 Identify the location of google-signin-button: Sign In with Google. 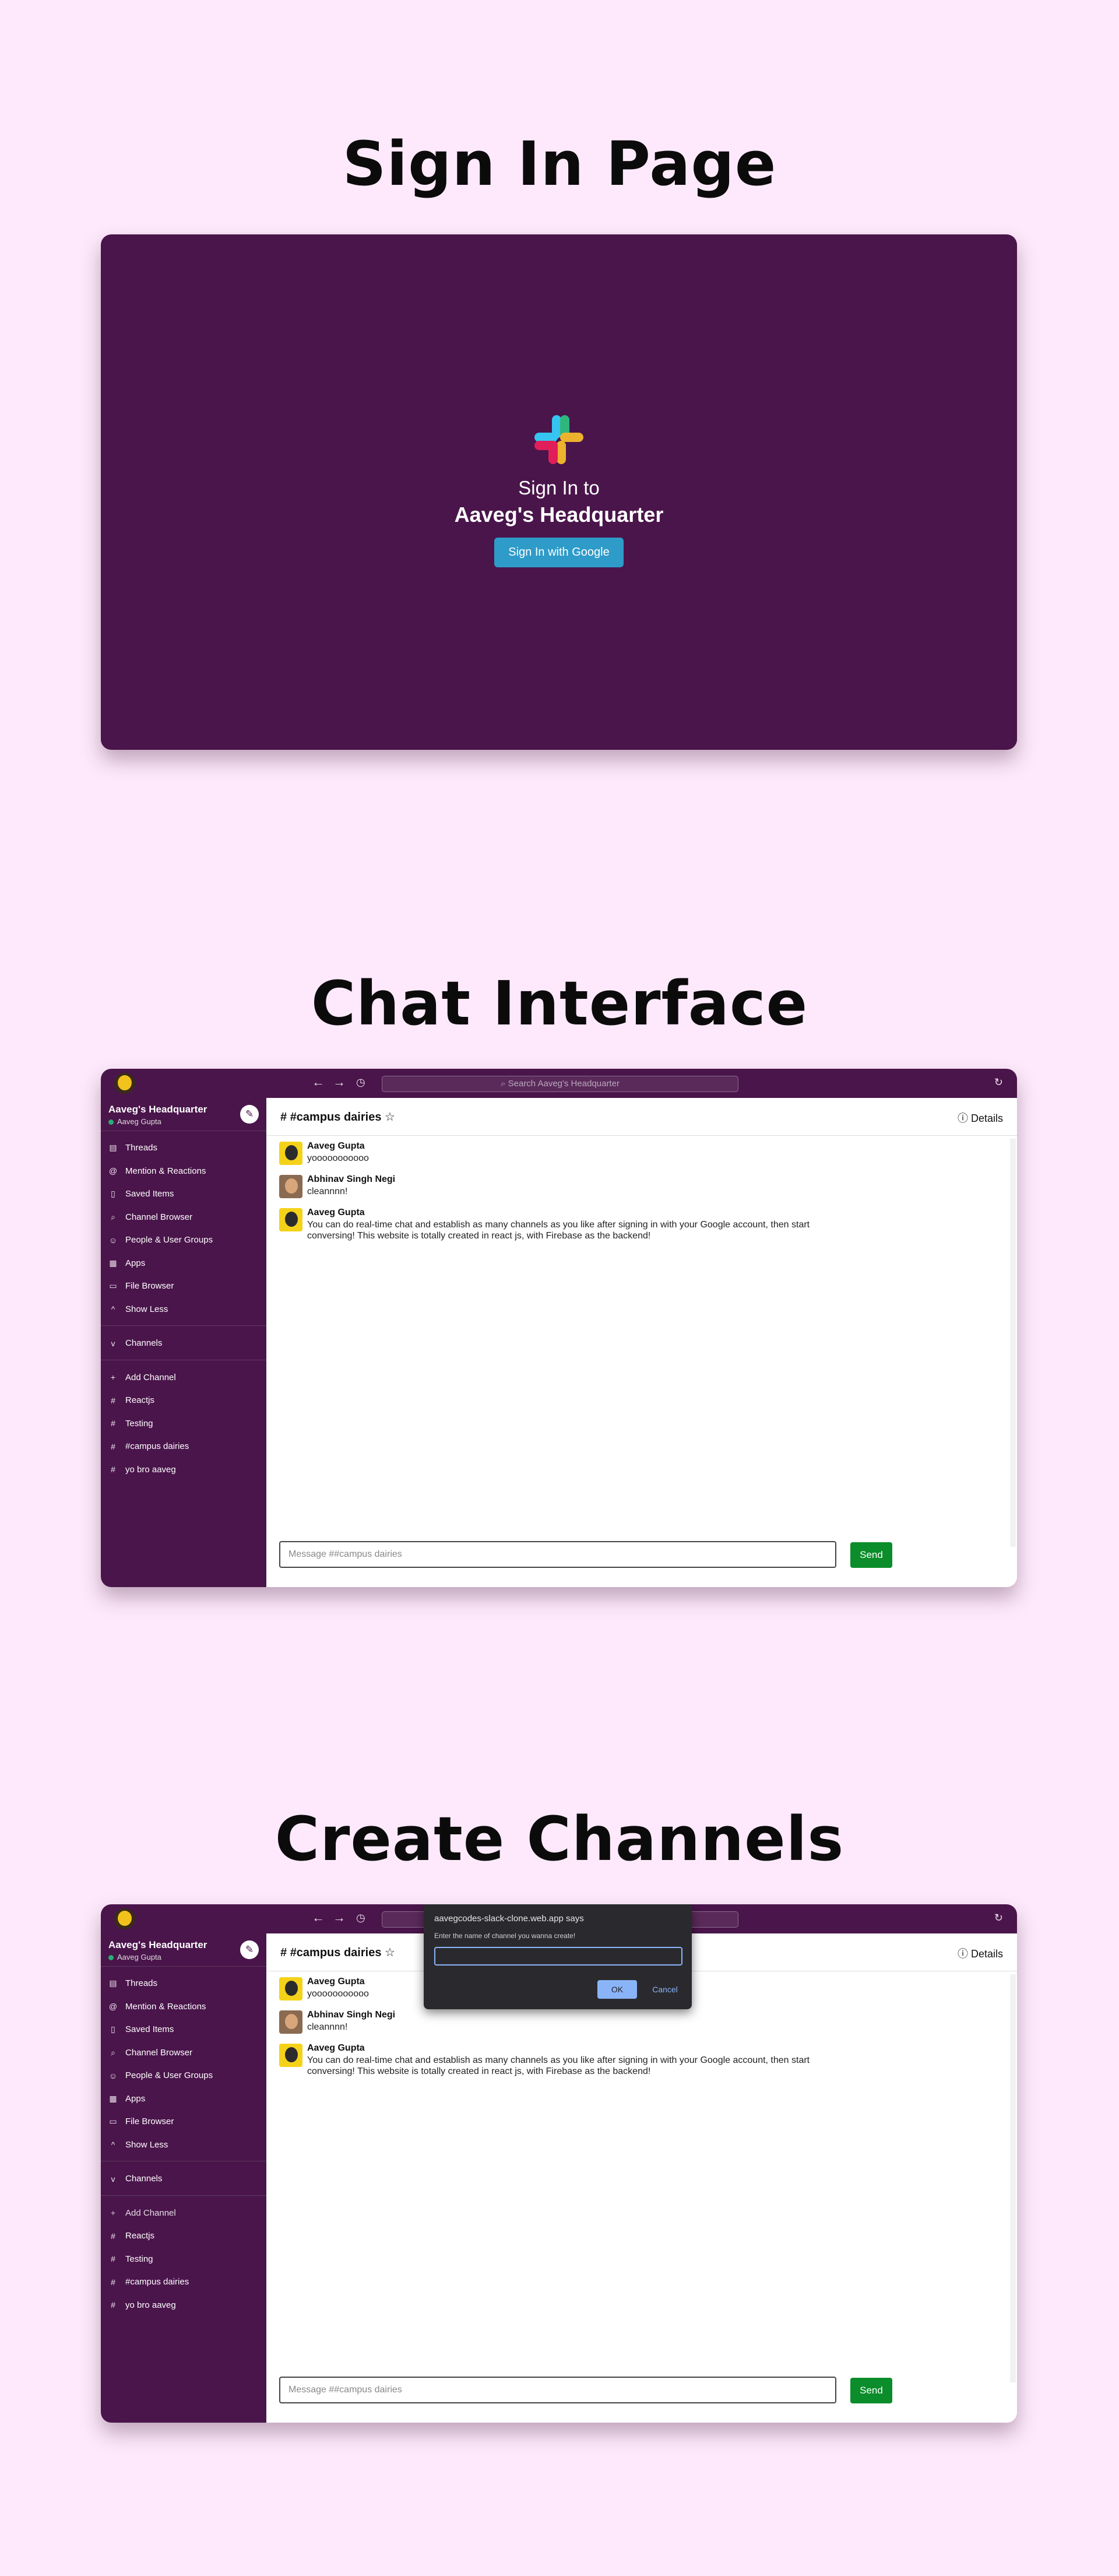
(559, 552).